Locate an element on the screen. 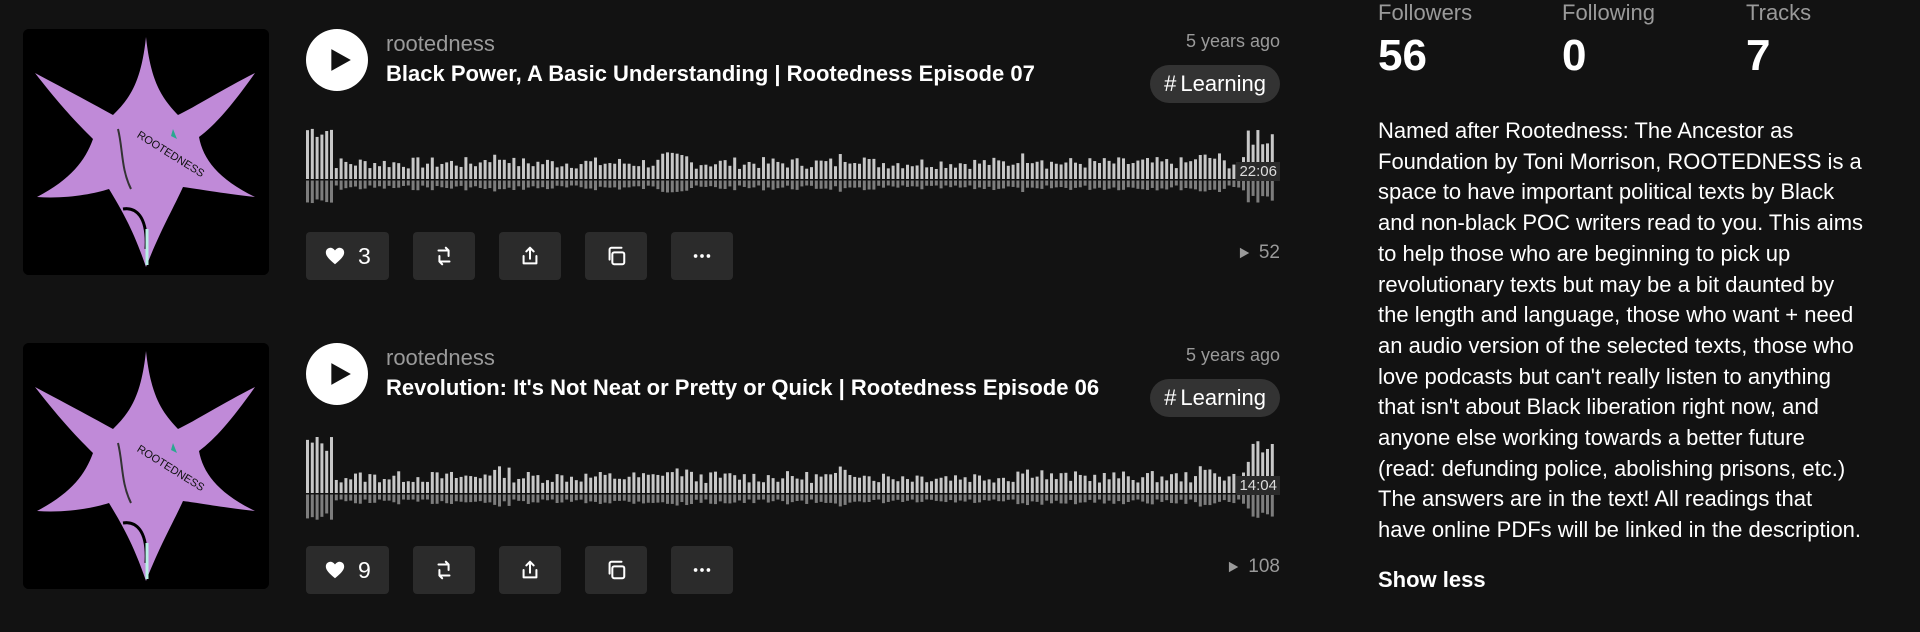 This screenshot has width=1920, height=632. tracks-stat: Tracks 7 is located at coordinates (1833, 40).